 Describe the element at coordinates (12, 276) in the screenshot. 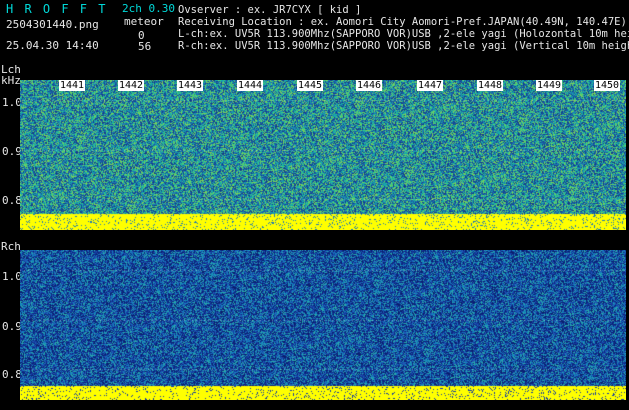

I see `rch-ytick: 1.0` at that location.